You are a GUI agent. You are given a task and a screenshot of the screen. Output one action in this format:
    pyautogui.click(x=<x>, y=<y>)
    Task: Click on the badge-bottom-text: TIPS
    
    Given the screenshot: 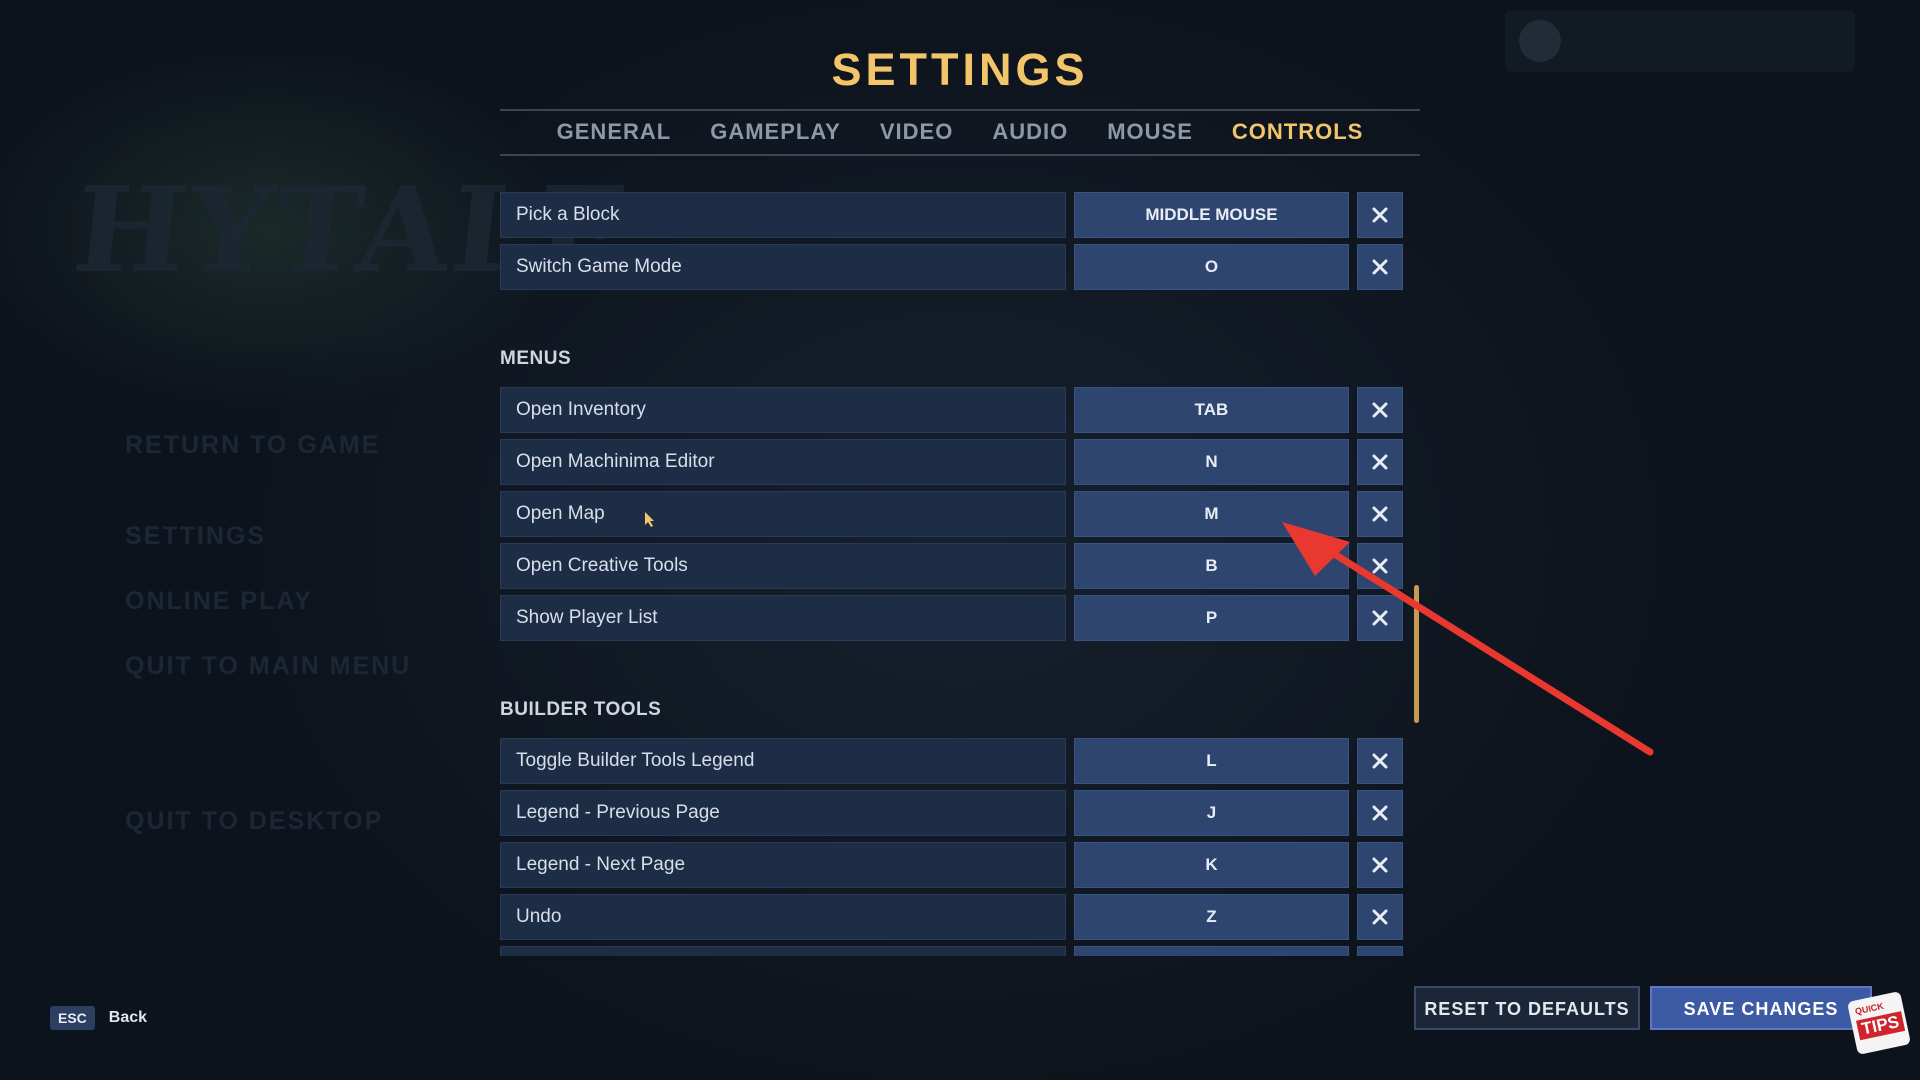 What is the action you would take?
    pyautogui.click(x=1880, y=1026)
    